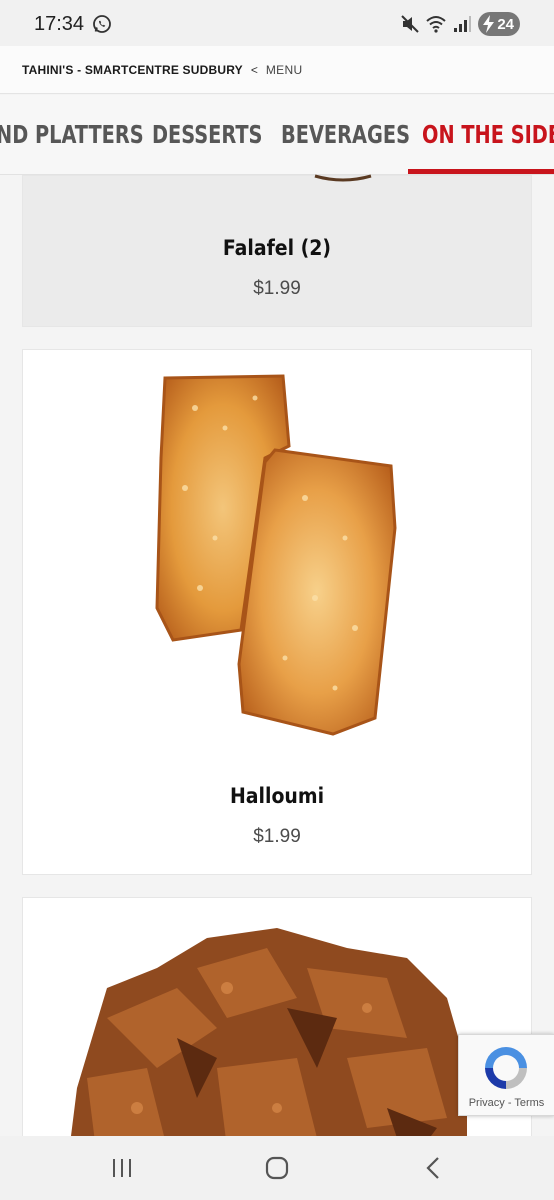  I want to click on wifi-icon, so click(436, 24).